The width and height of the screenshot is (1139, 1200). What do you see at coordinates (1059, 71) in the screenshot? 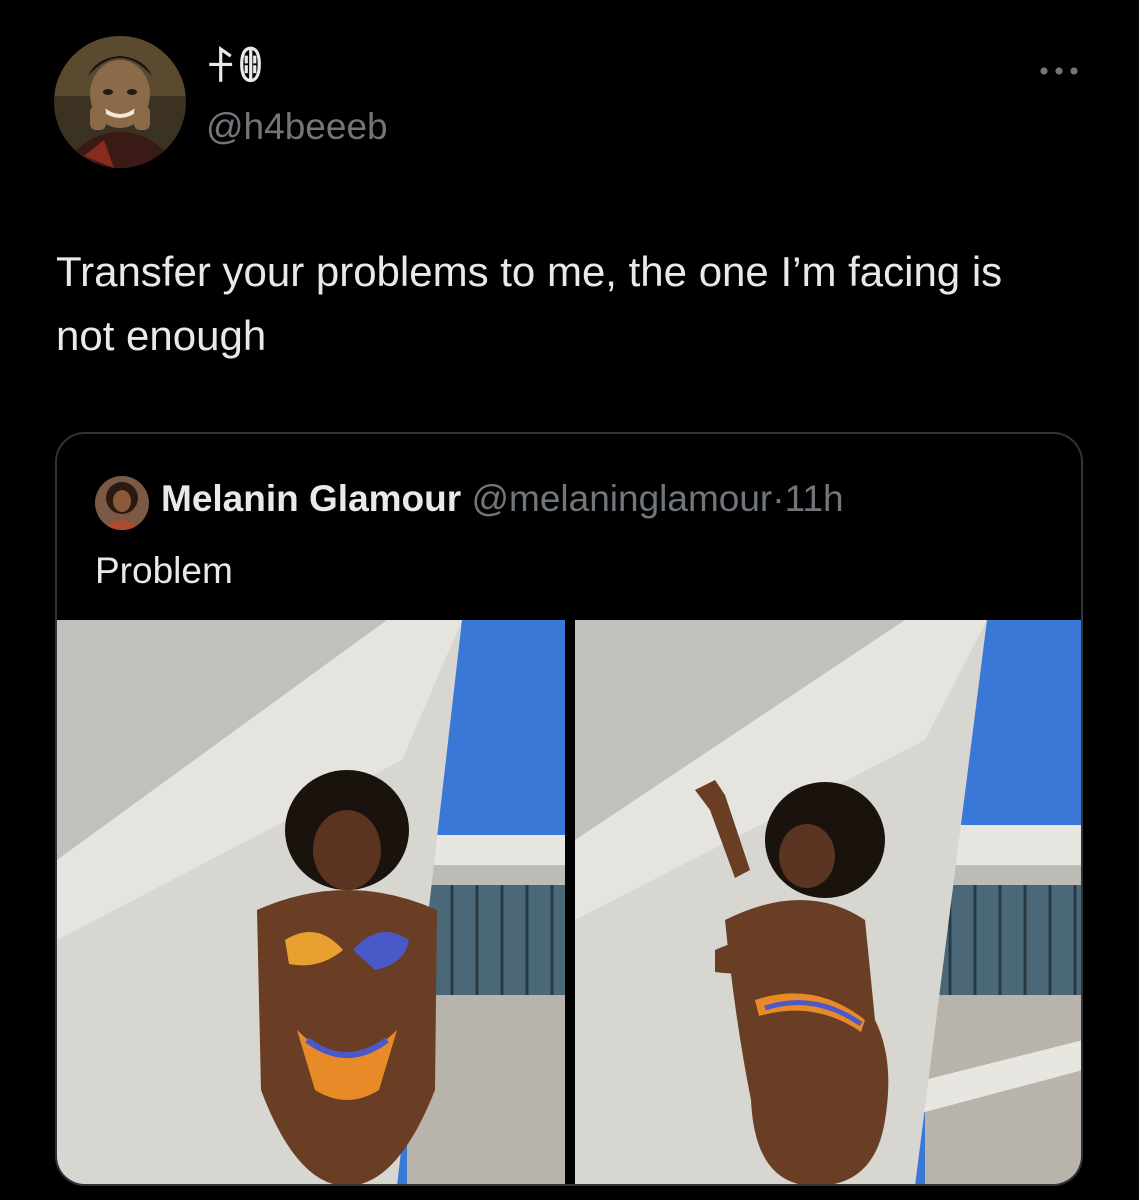
I see `more-options-icon` at bounding box center [1059, 71].